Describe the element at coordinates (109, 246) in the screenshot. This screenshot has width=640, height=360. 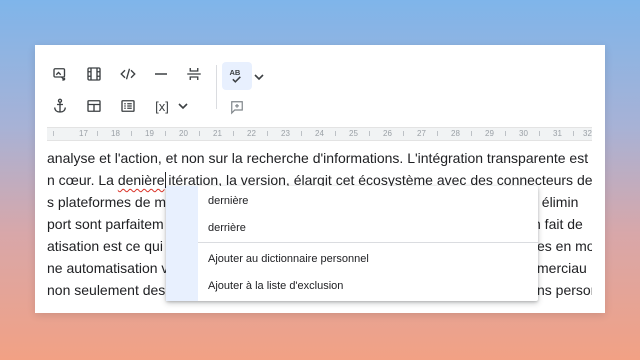
I see `text-line: atisation est ce qui t` at that location.